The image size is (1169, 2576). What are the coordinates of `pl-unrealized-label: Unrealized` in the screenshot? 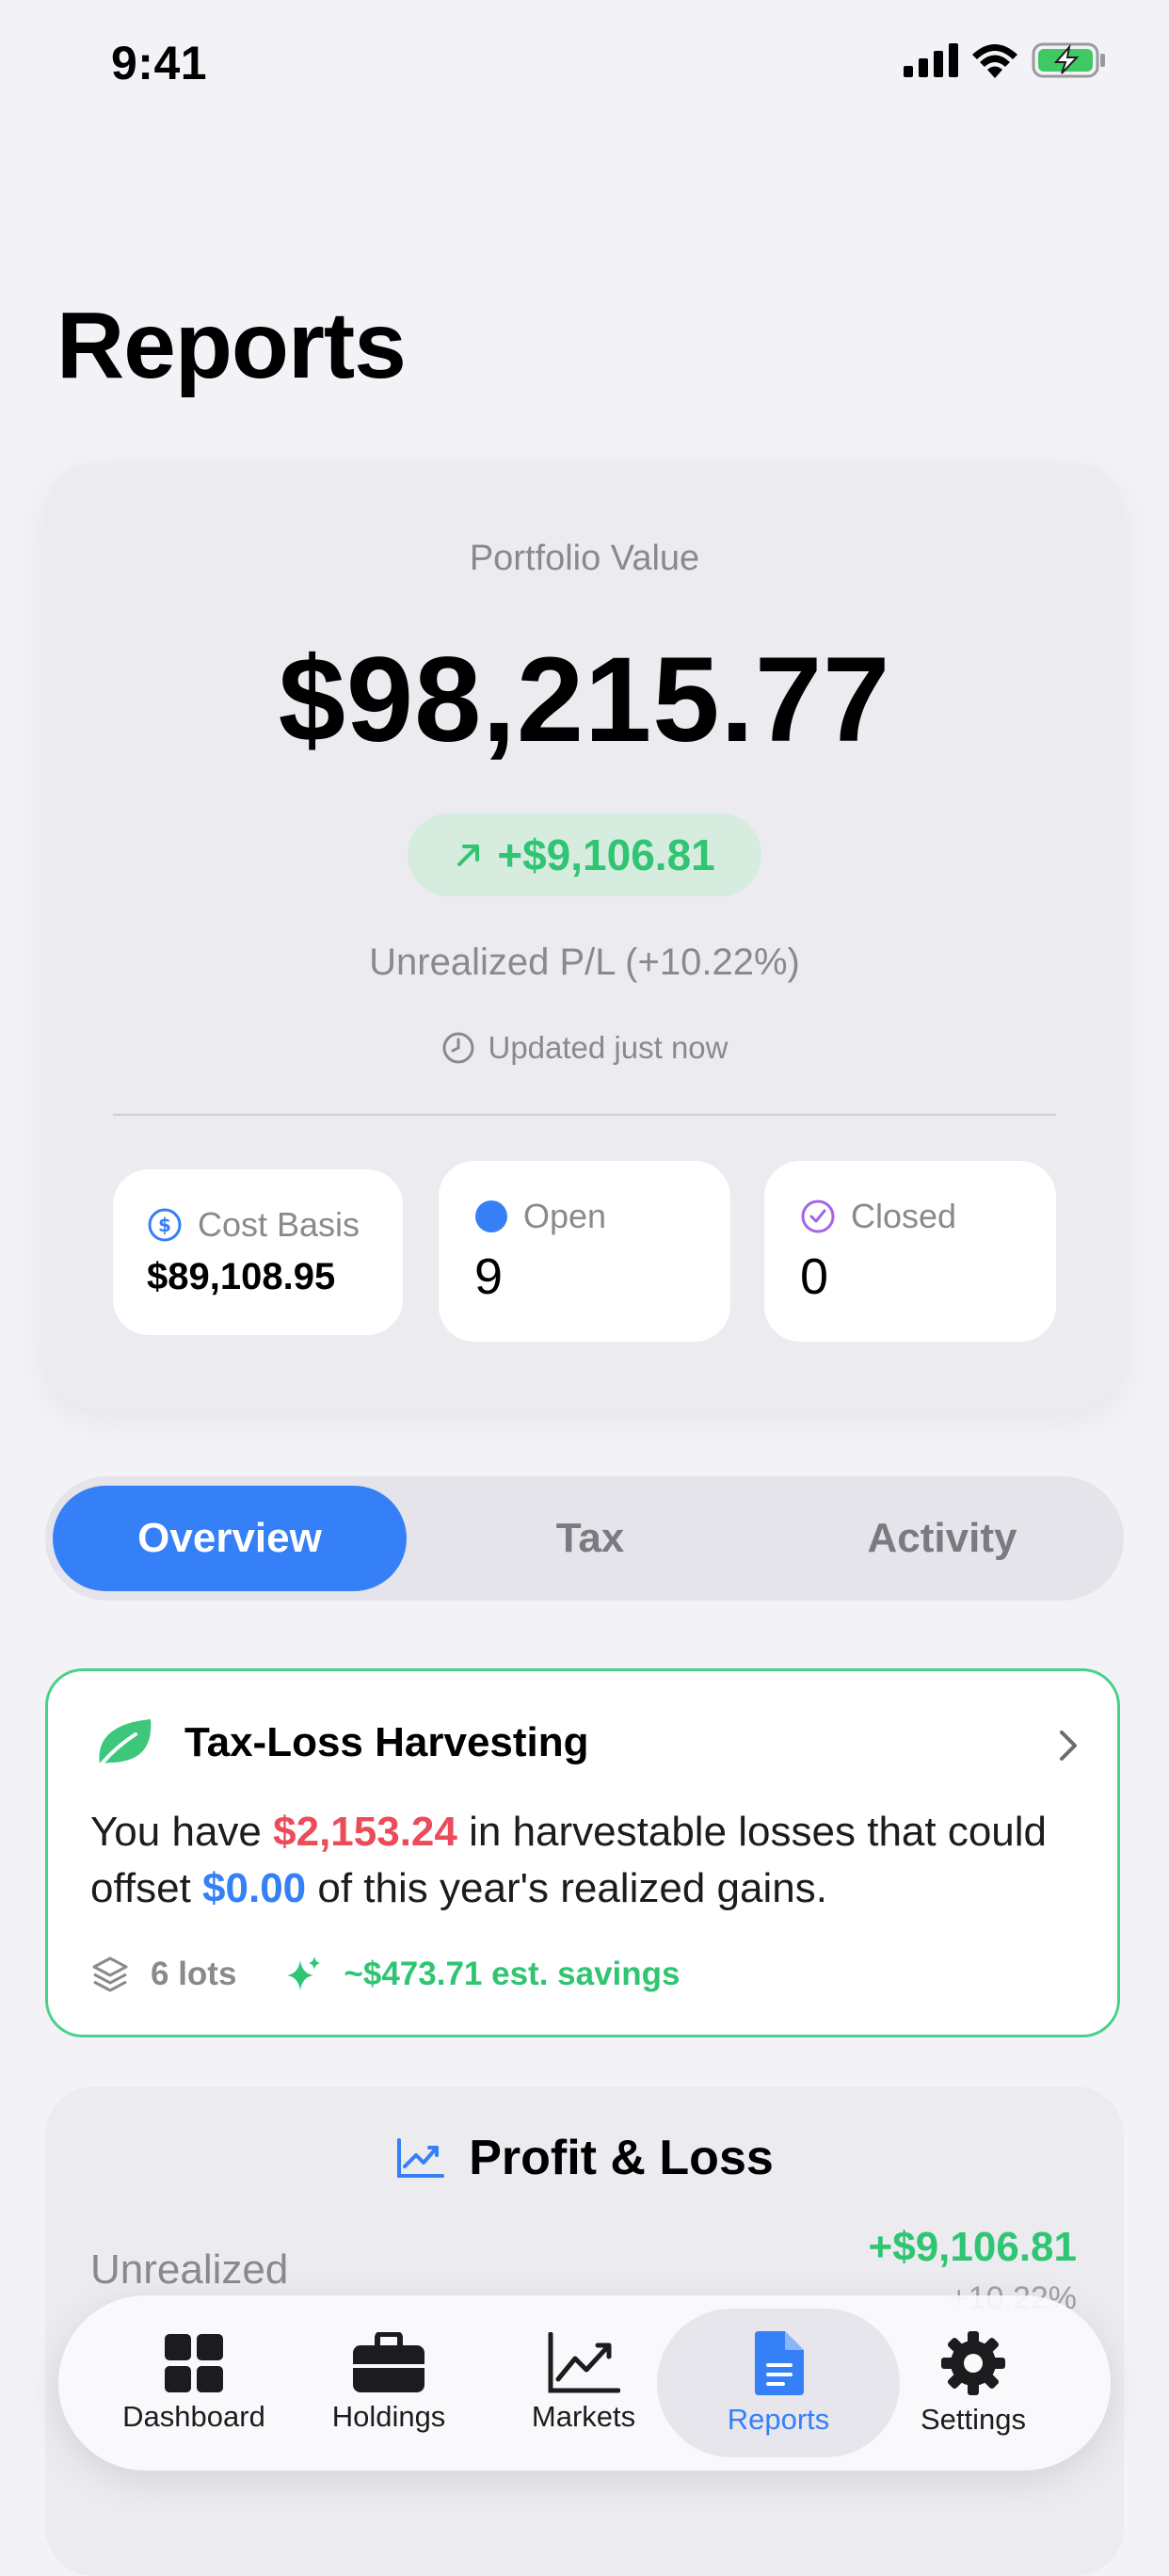 It's located at (189, 2269).